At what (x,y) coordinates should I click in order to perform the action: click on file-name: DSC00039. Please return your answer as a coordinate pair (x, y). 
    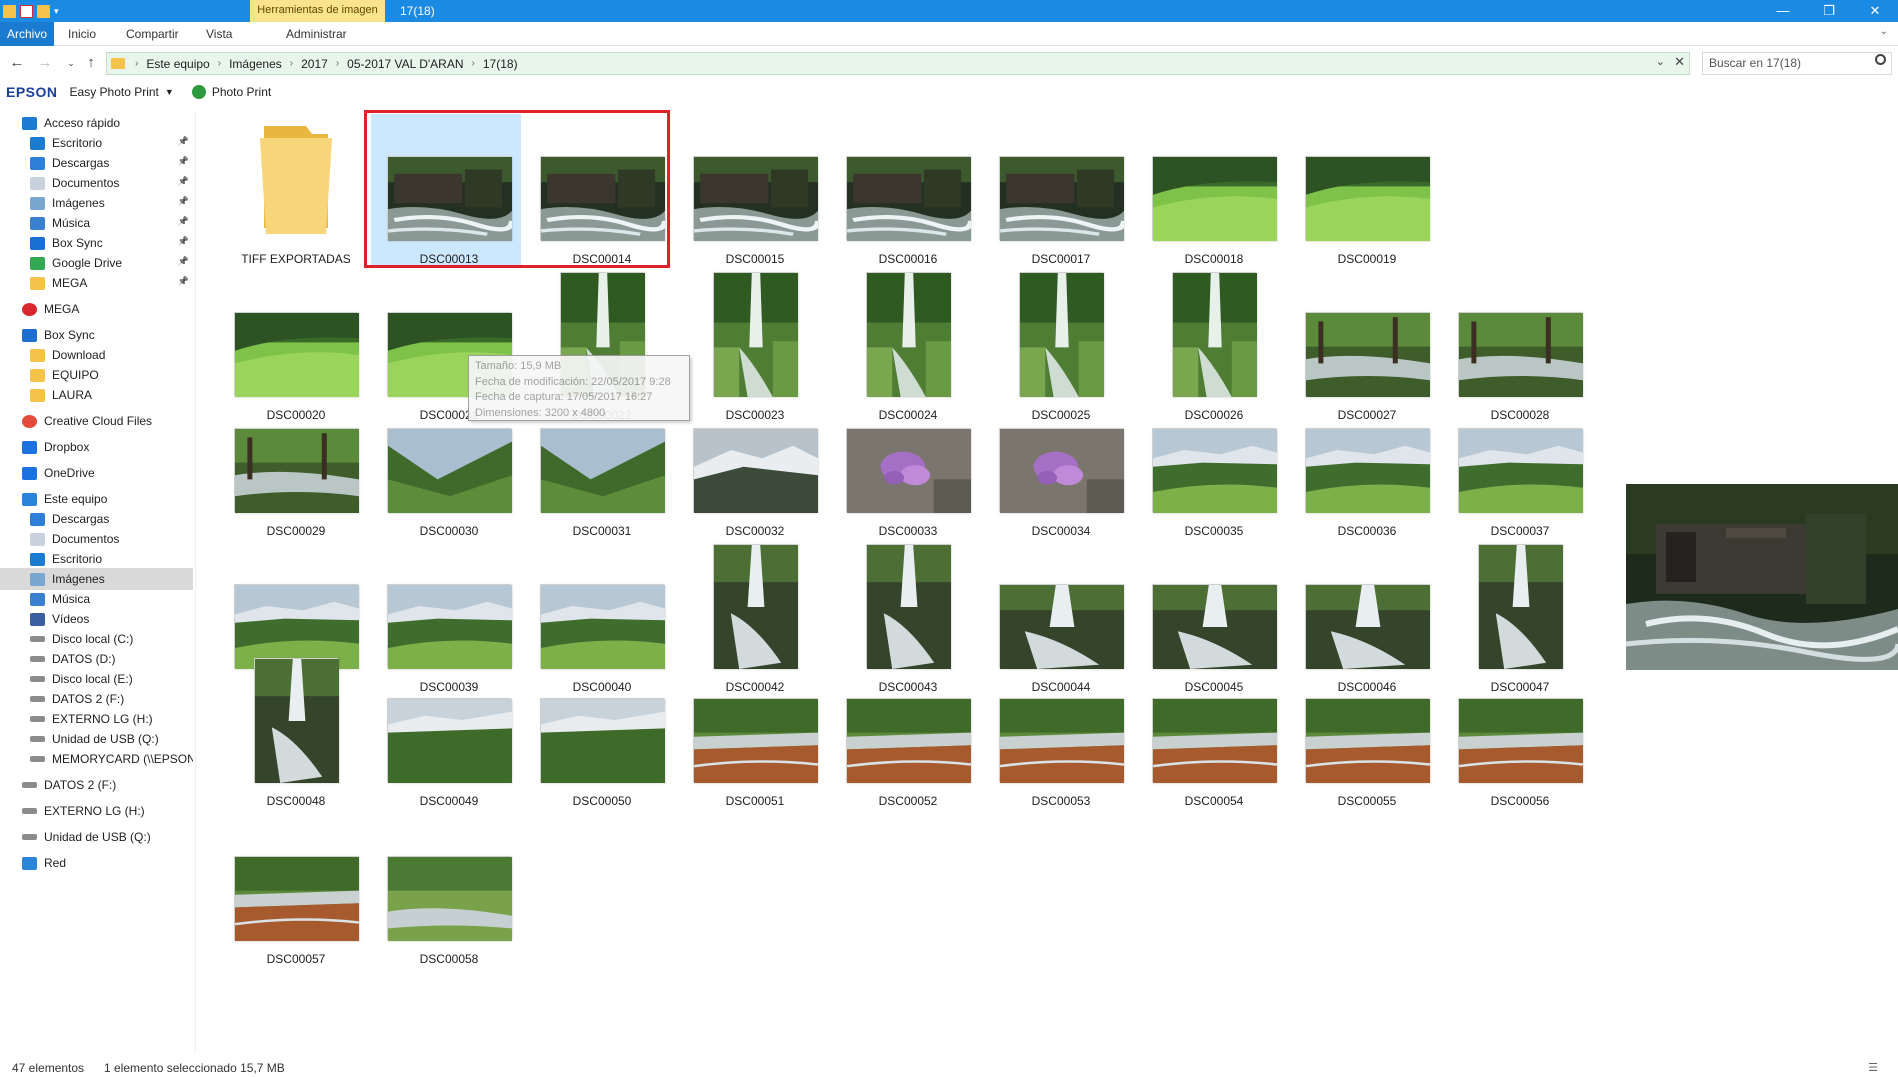
    Looking at the image, I should click on (449, 687).